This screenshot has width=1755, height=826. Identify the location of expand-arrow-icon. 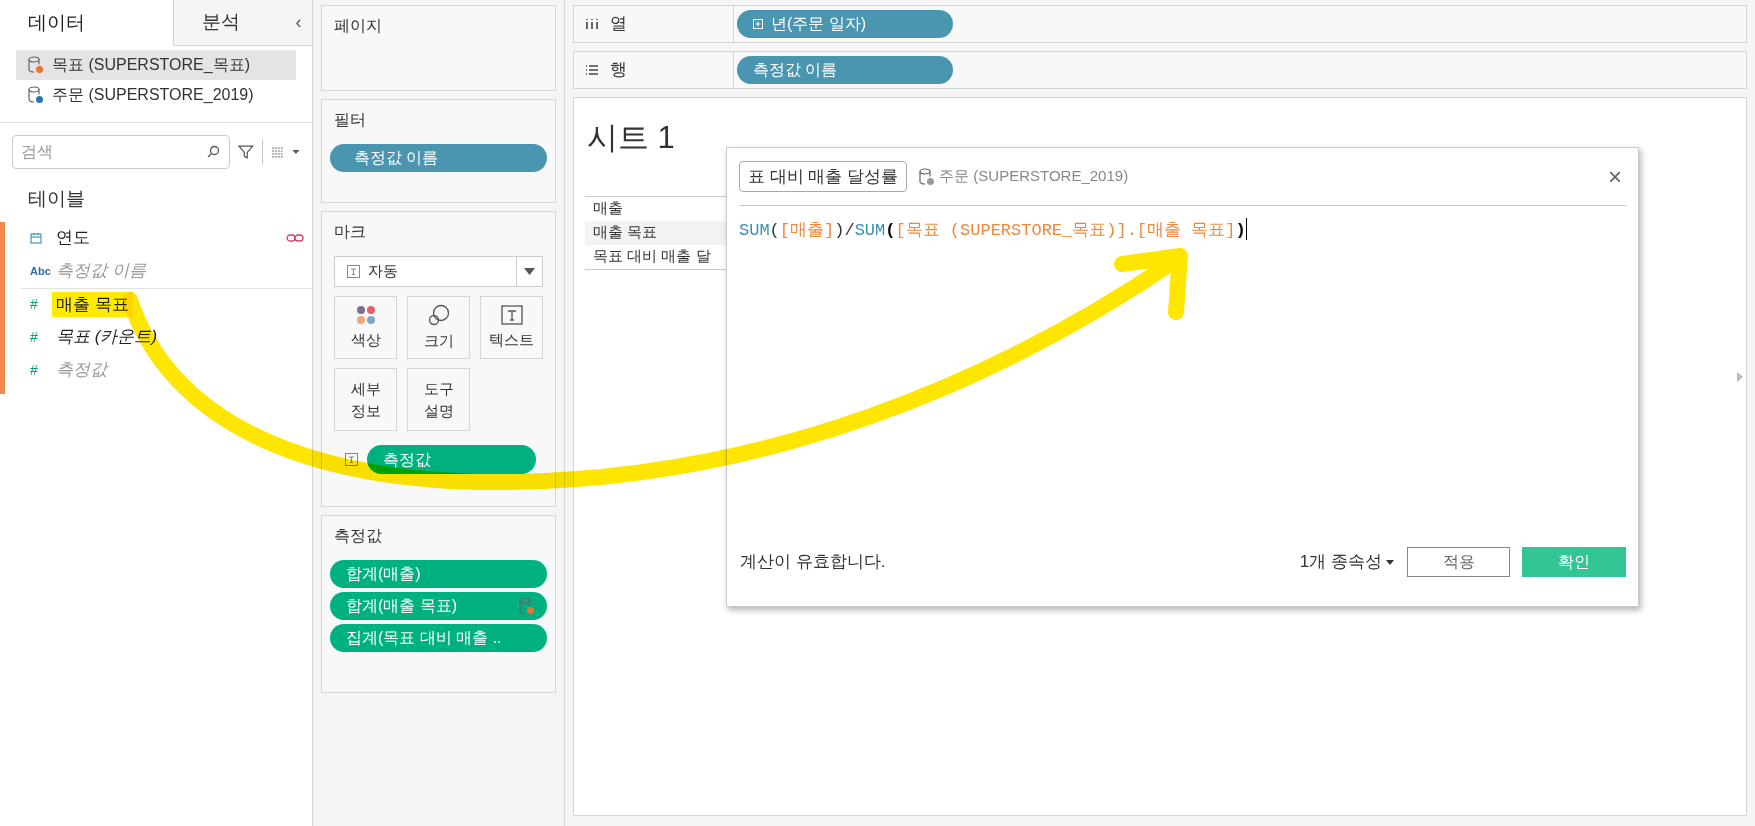
(1740, 377).